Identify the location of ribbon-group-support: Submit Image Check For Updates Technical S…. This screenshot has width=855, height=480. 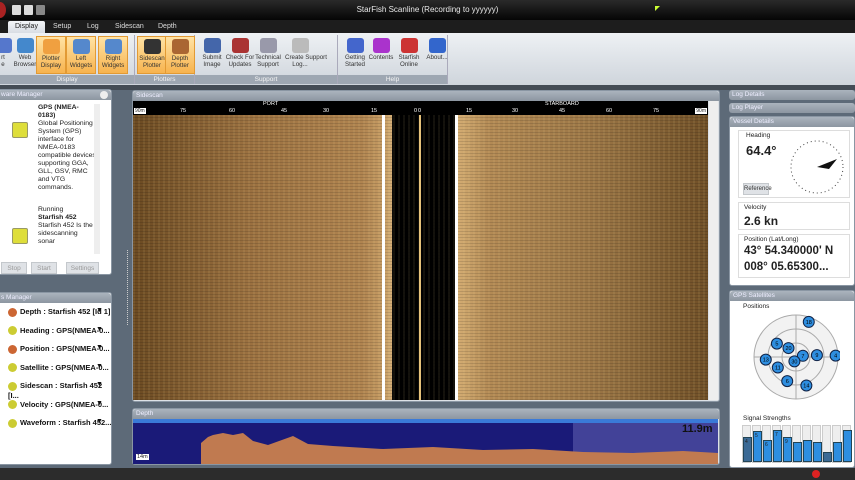
(266, 59).